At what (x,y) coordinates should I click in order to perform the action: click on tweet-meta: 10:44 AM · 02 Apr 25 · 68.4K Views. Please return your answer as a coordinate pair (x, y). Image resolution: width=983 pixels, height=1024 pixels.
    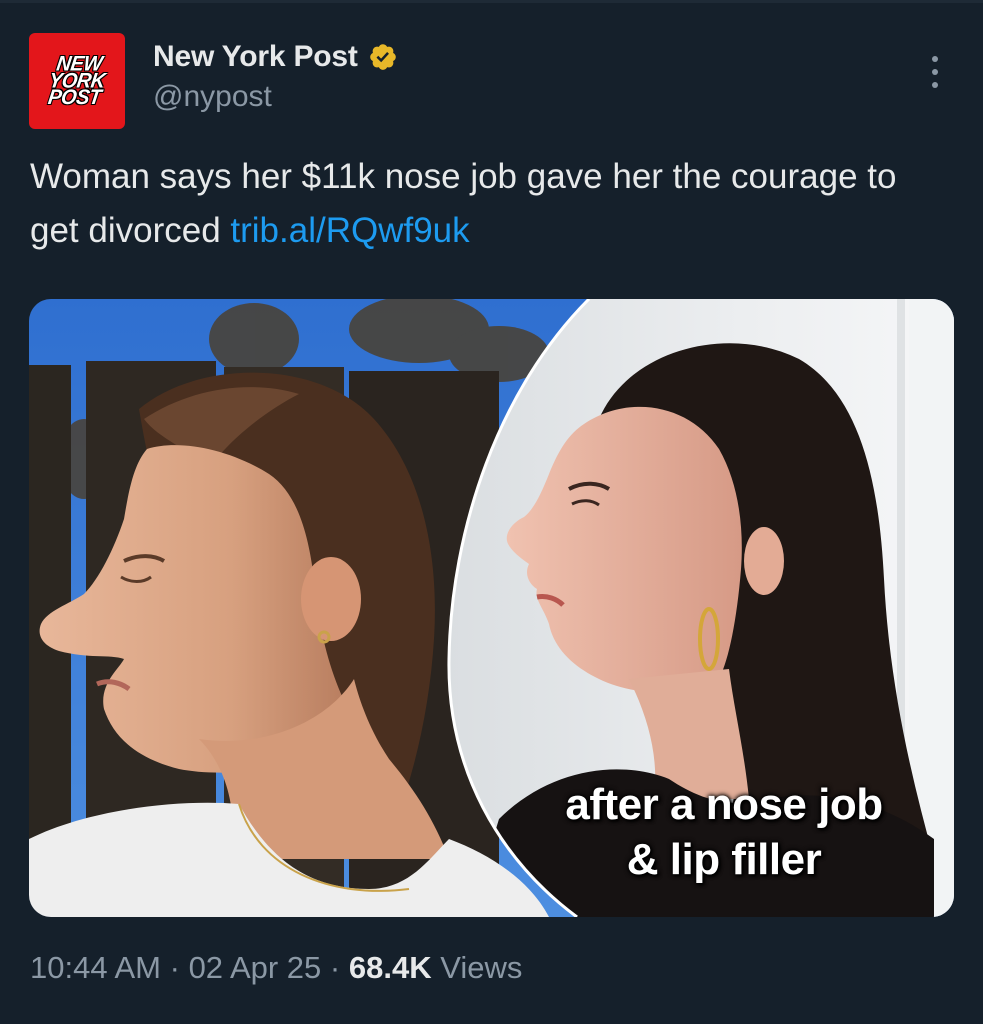
    Looking at the image, I should click on (276, 968).